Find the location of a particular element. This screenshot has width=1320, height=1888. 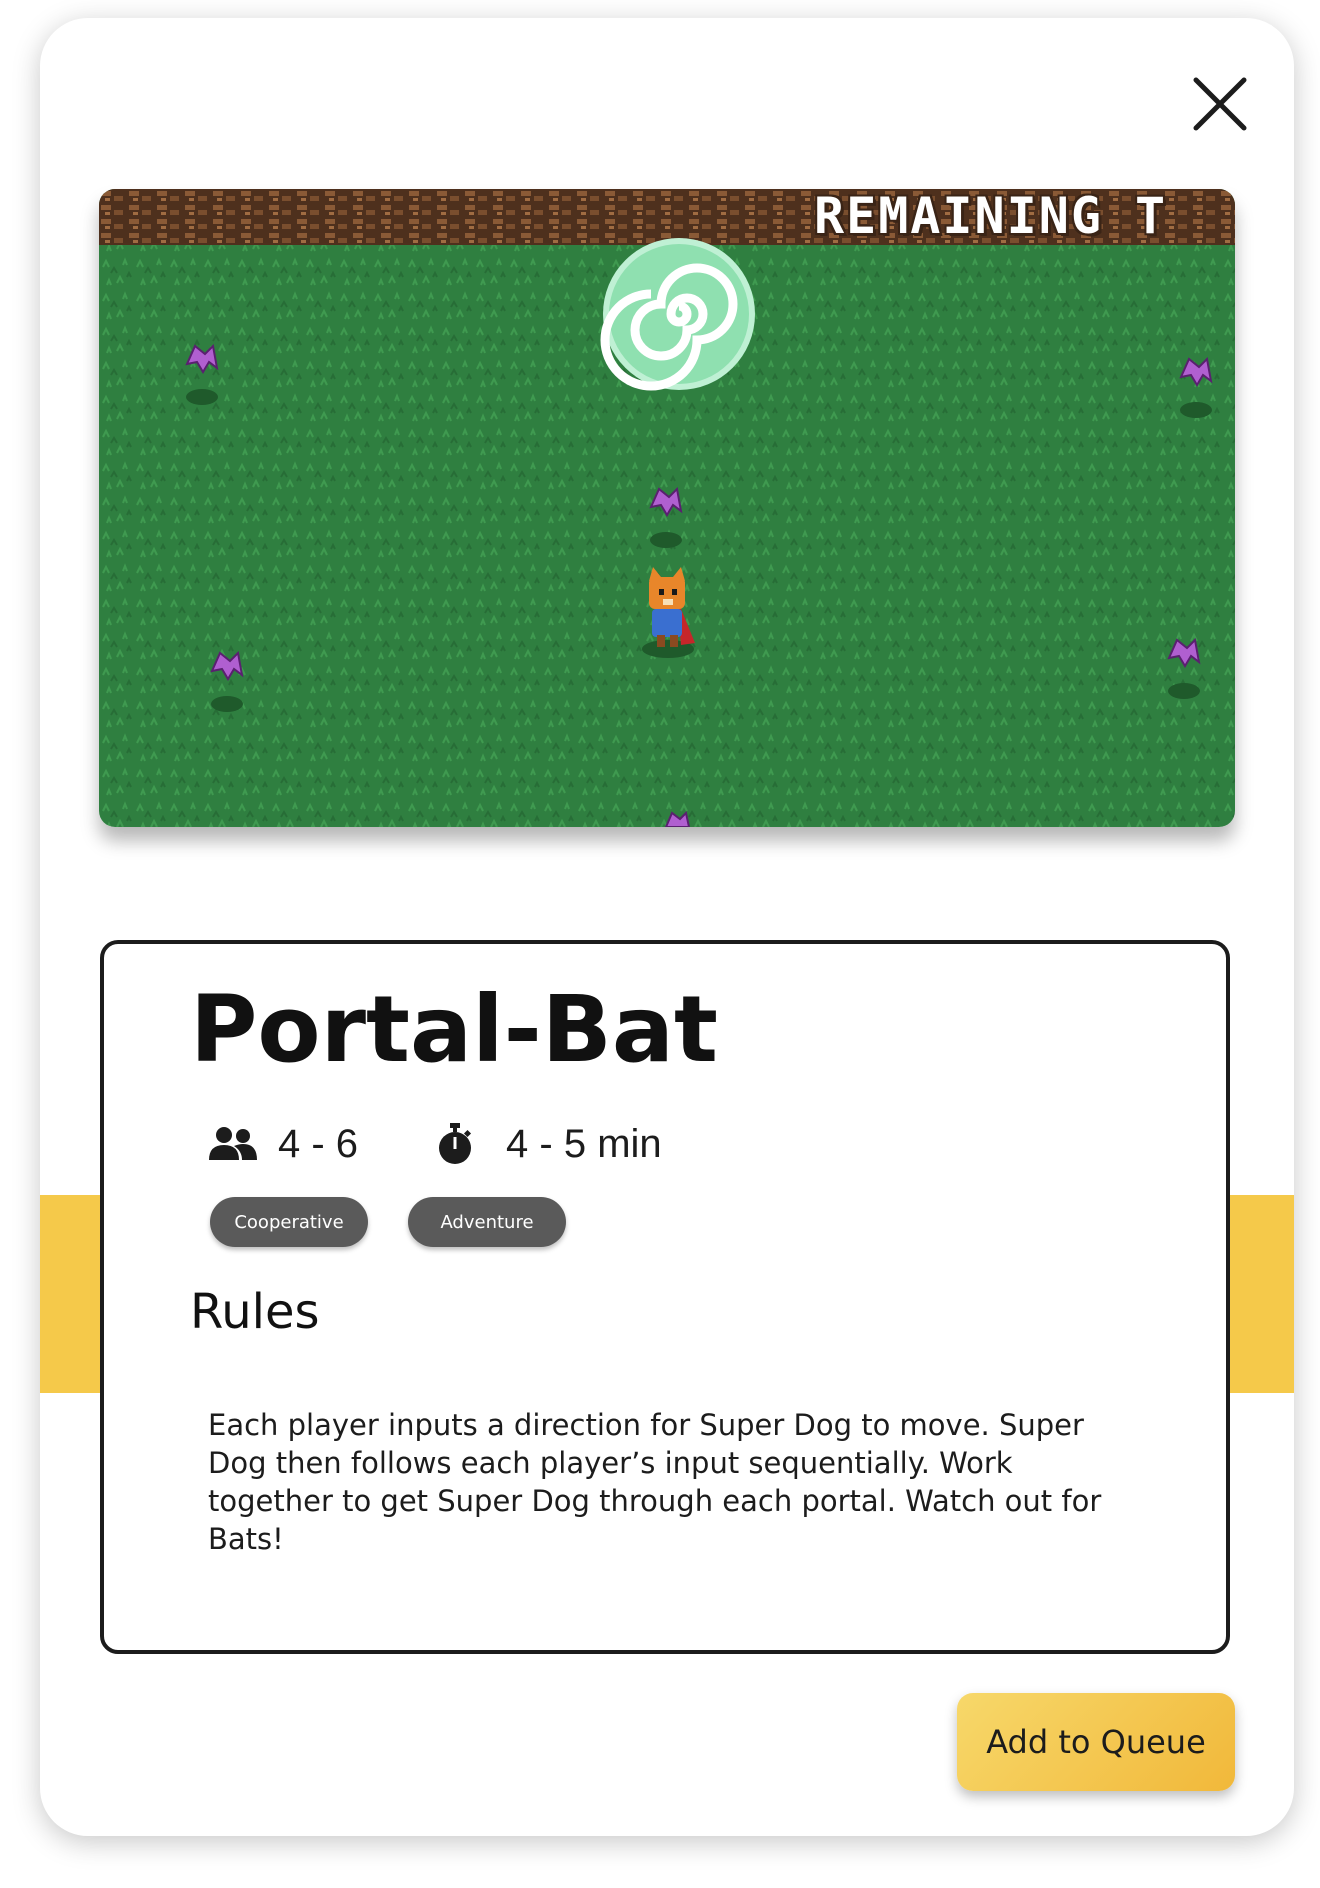

player-count-text: 4 - 6 is located at coordinates (318, 1143).